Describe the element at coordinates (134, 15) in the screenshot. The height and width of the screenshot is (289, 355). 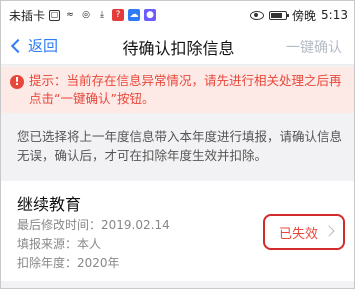
I see `cloud-icon: ☁` at that location.